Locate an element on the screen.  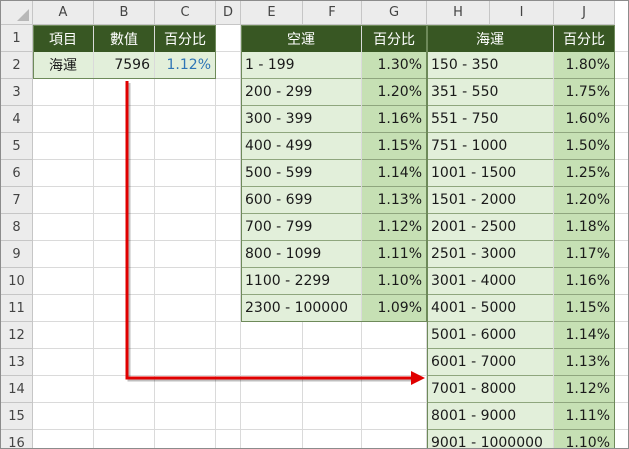
sea-rate-cell: 1.12% is located at coordinates (584, 389).